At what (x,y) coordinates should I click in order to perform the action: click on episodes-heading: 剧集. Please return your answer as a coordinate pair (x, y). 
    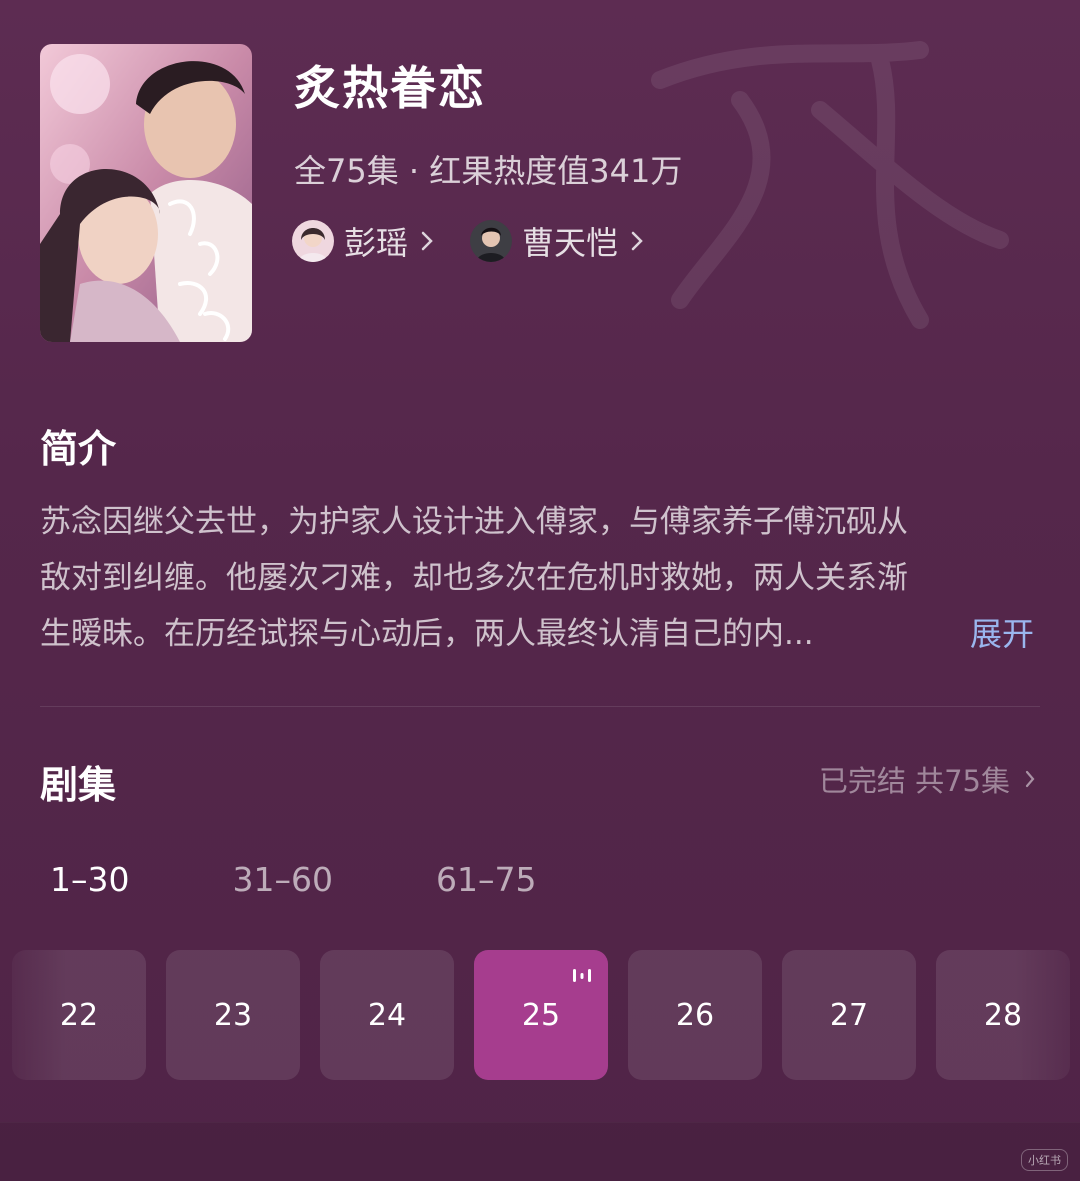
    Looking at the image, I should click on (78, 785).